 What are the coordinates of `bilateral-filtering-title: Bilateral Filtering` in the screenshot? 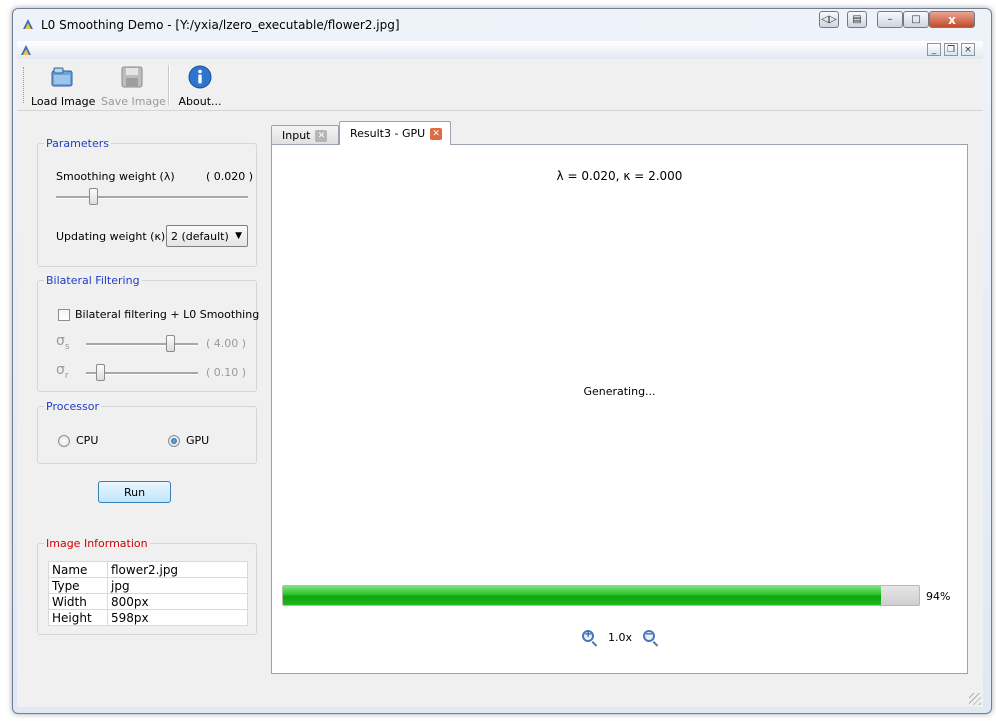 It's located at (93, 280).